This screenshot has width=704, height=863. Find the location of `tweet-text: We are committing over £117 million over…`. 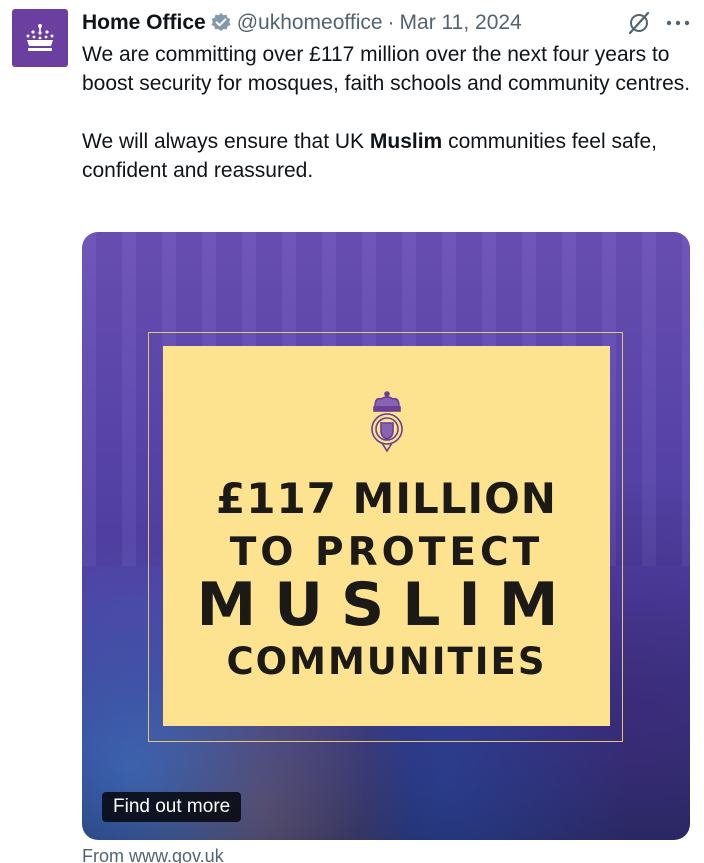

tweet-text: We are committing over £117 million over… is located at coordinates (388, 112).